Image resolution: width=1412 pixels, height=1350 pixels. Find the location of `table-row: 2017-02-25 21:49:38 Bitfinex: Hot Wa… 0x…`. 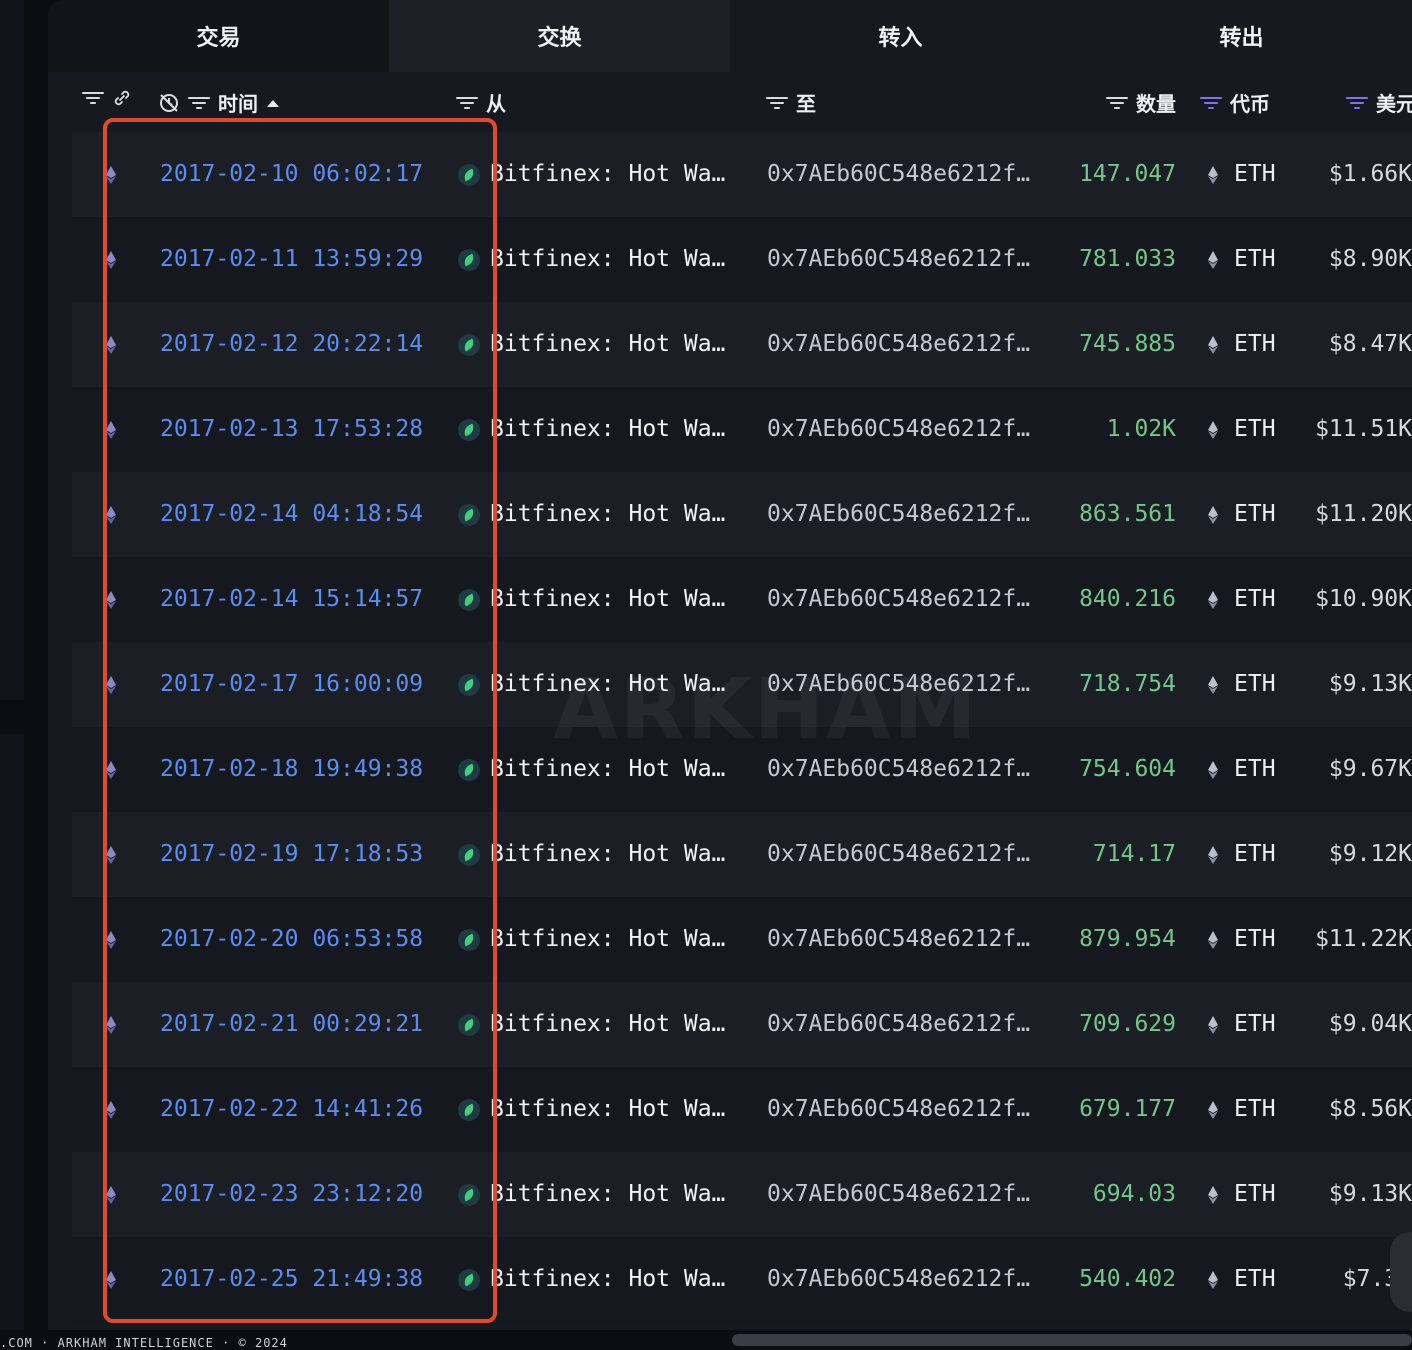

table-row: 2017-02-25 21:49:38 Bitfinex: Hot Wa… 0x… is located at coordinates (742, 1279).